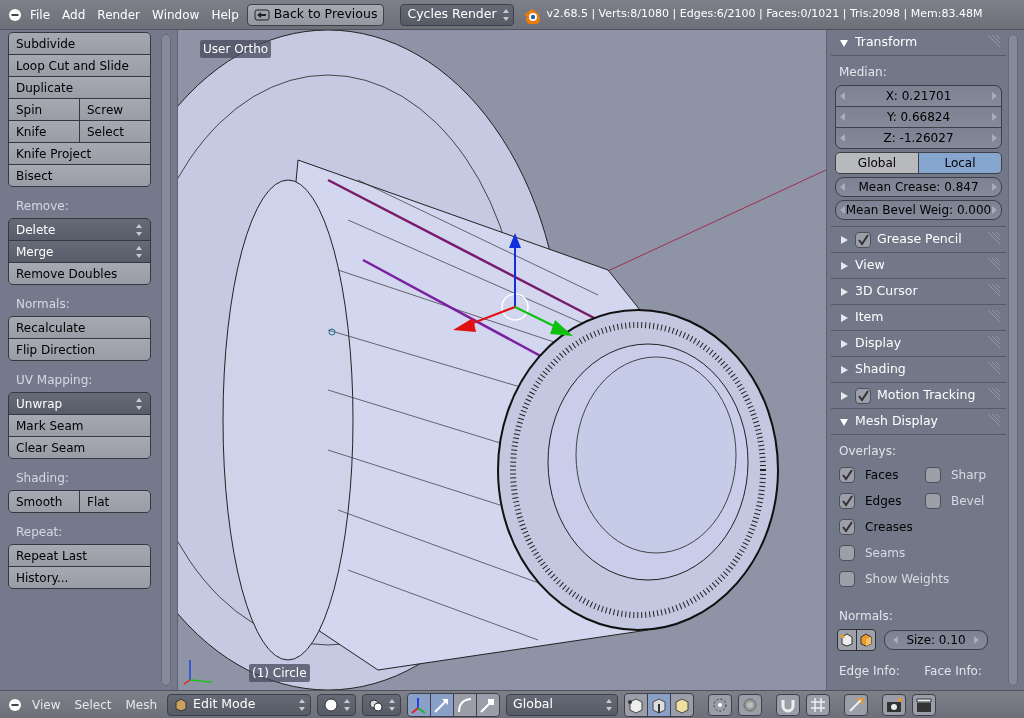  I want to click on menu-item: Select, so click(93, 704).